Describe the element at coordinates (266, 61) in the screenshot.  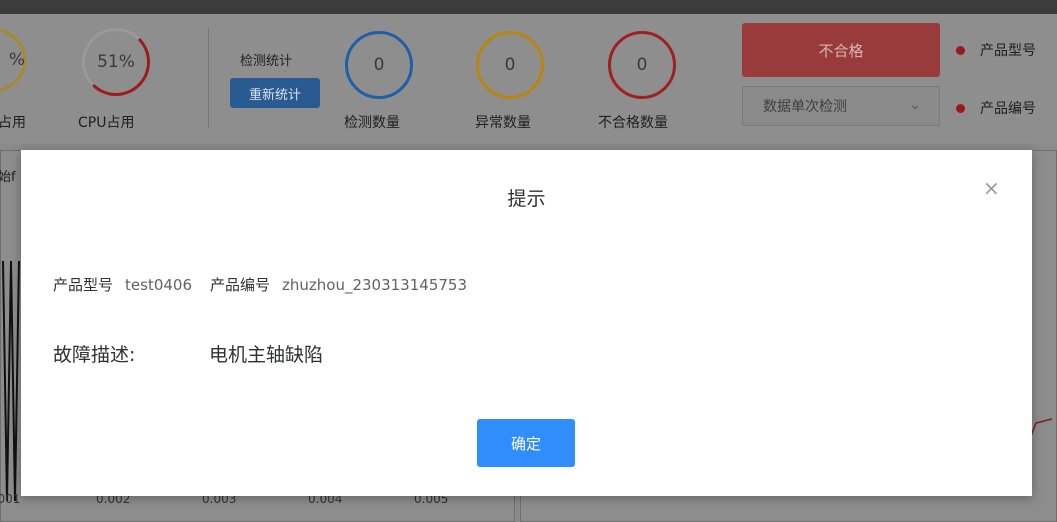
I see `detect-stats-label: 检测统计` at that location.